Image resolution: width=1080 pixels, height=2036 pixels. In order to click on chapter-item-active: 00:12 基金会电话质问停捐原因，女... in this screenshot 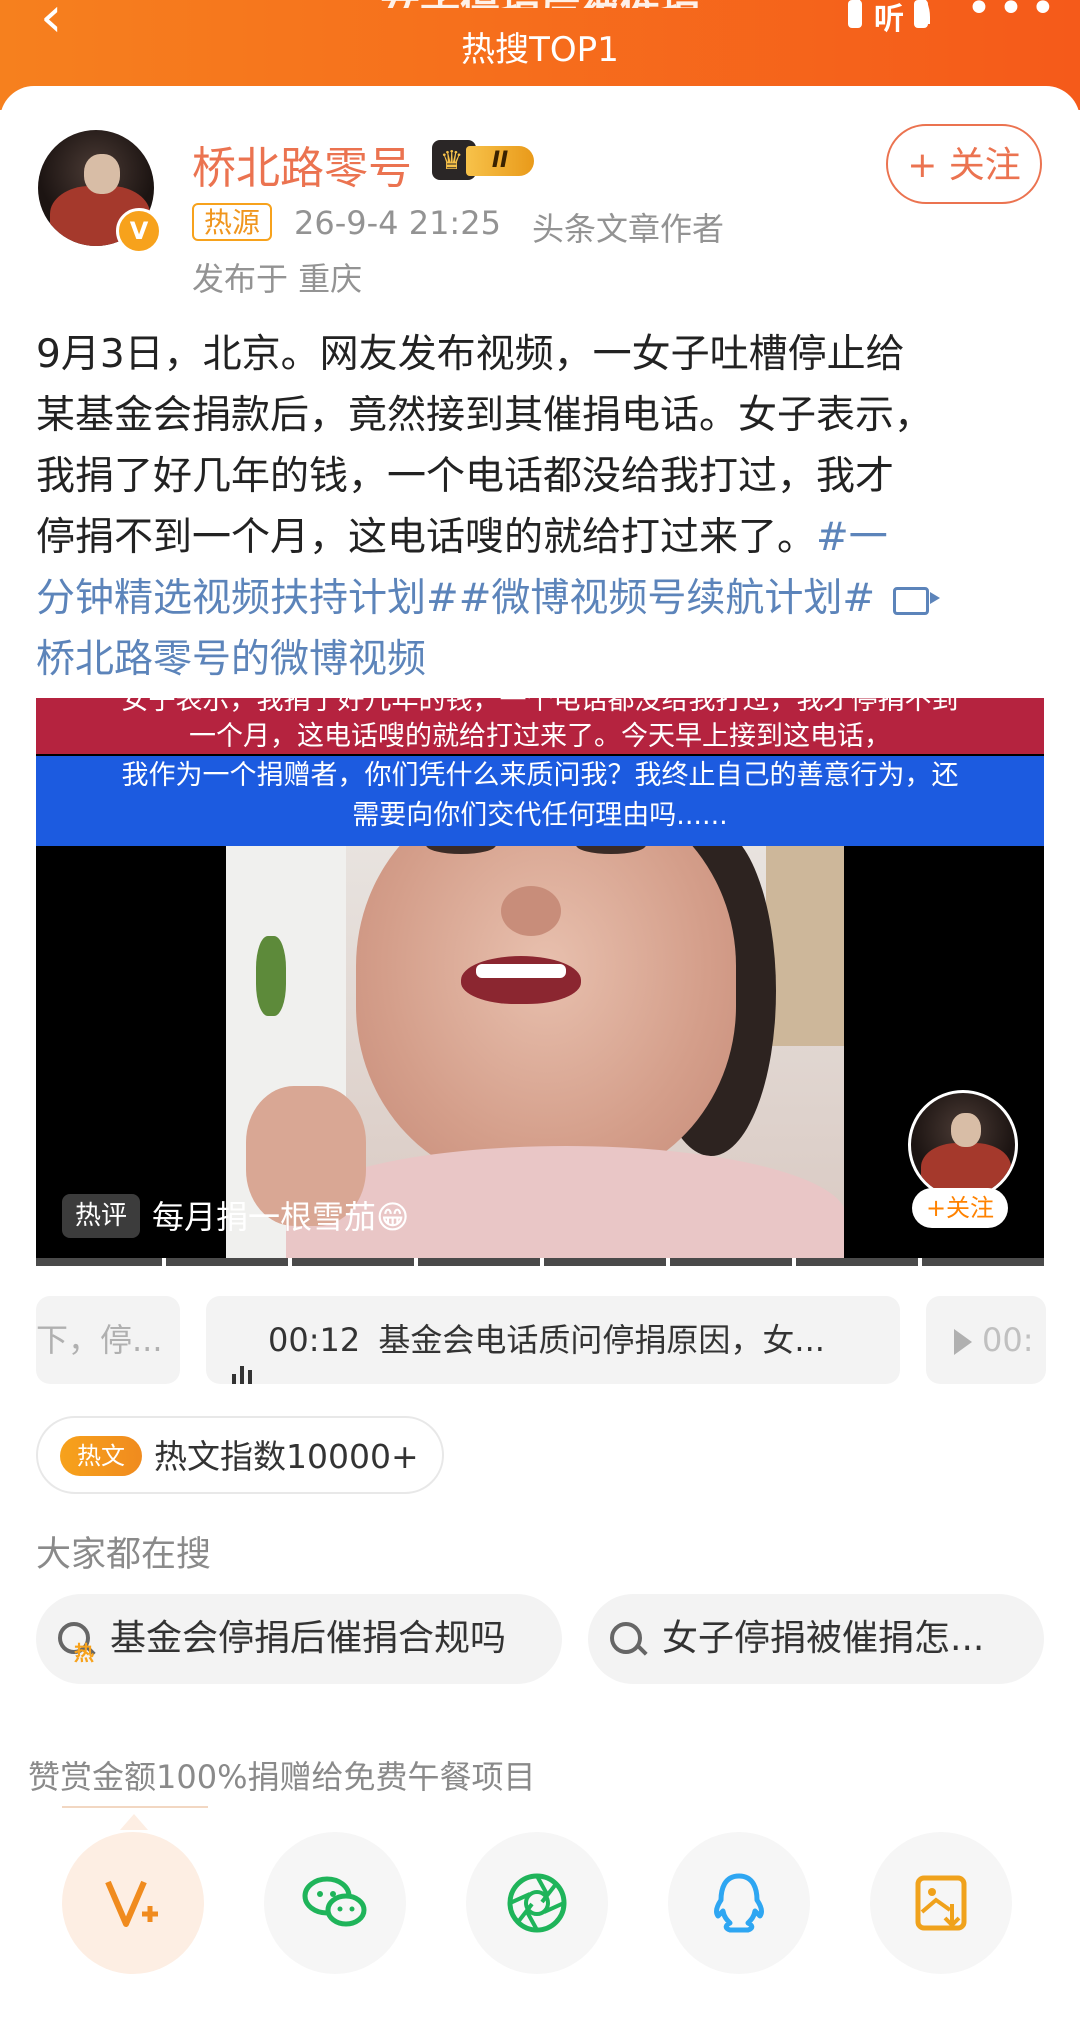, I will do `click(553, 1340)`.